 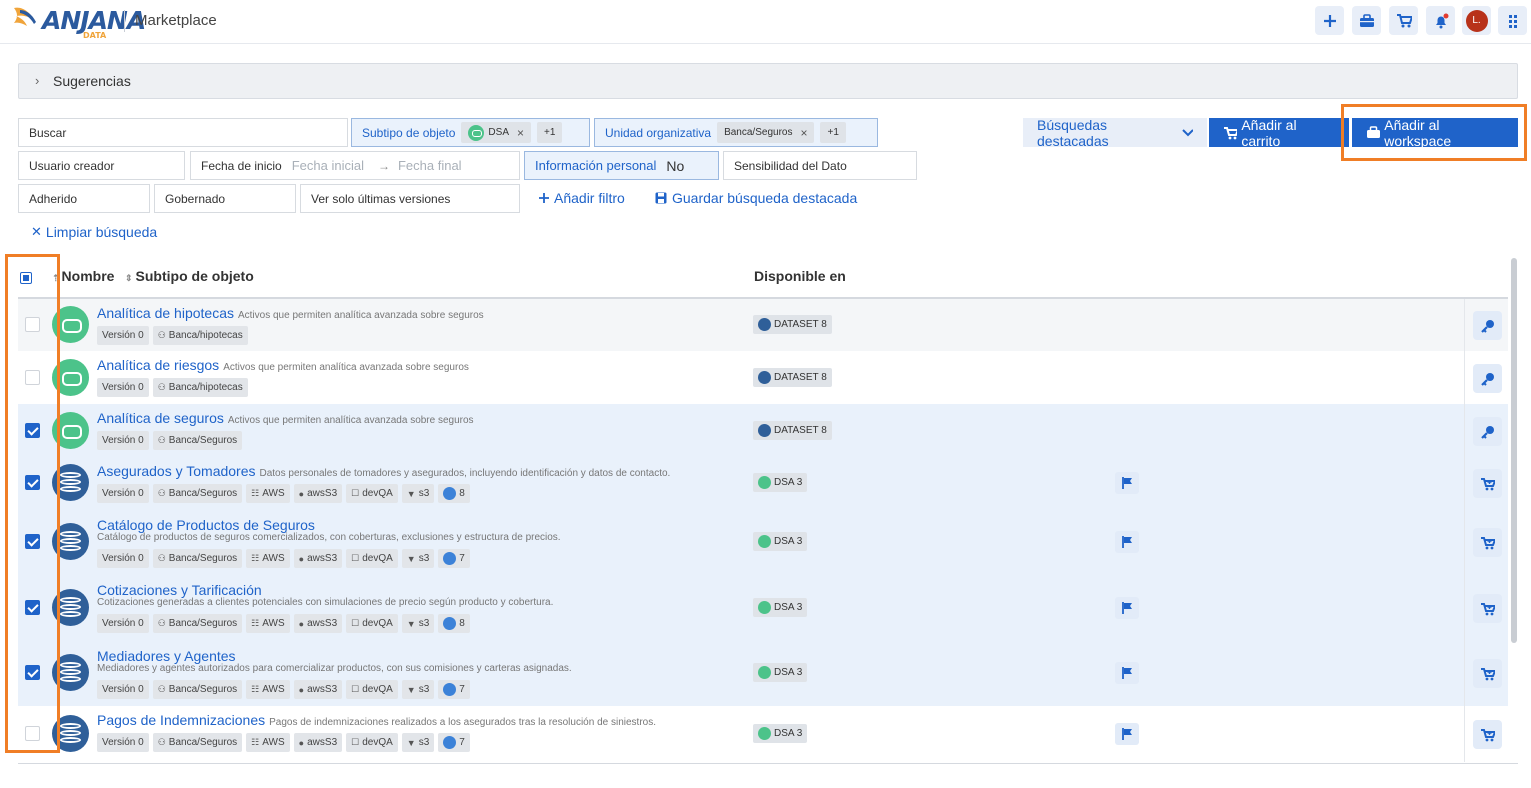 What do you see at coordinates (768, 81) in the screenshot?
I see `suggestions-panel: › Sugerencias` at bounding box center [768, 81].